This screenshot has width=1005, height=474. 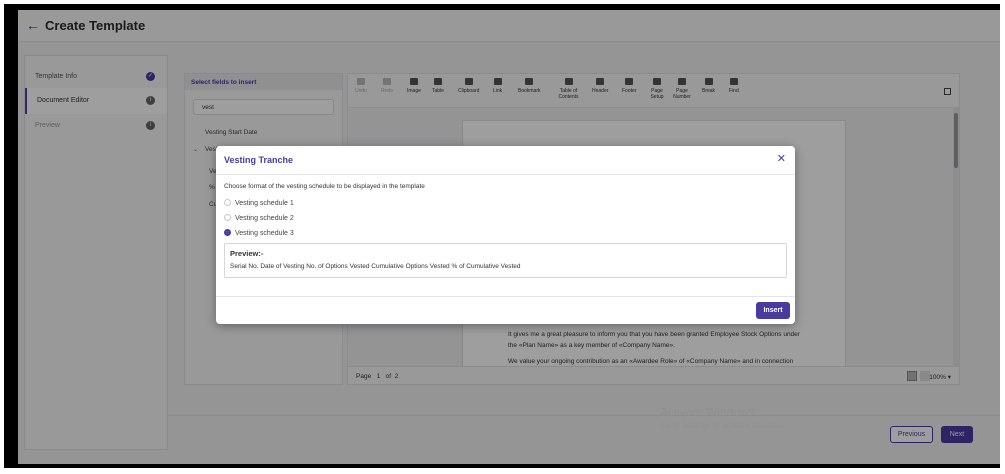 I want to click on close-icon: ✕, so click(x=781, y=159).